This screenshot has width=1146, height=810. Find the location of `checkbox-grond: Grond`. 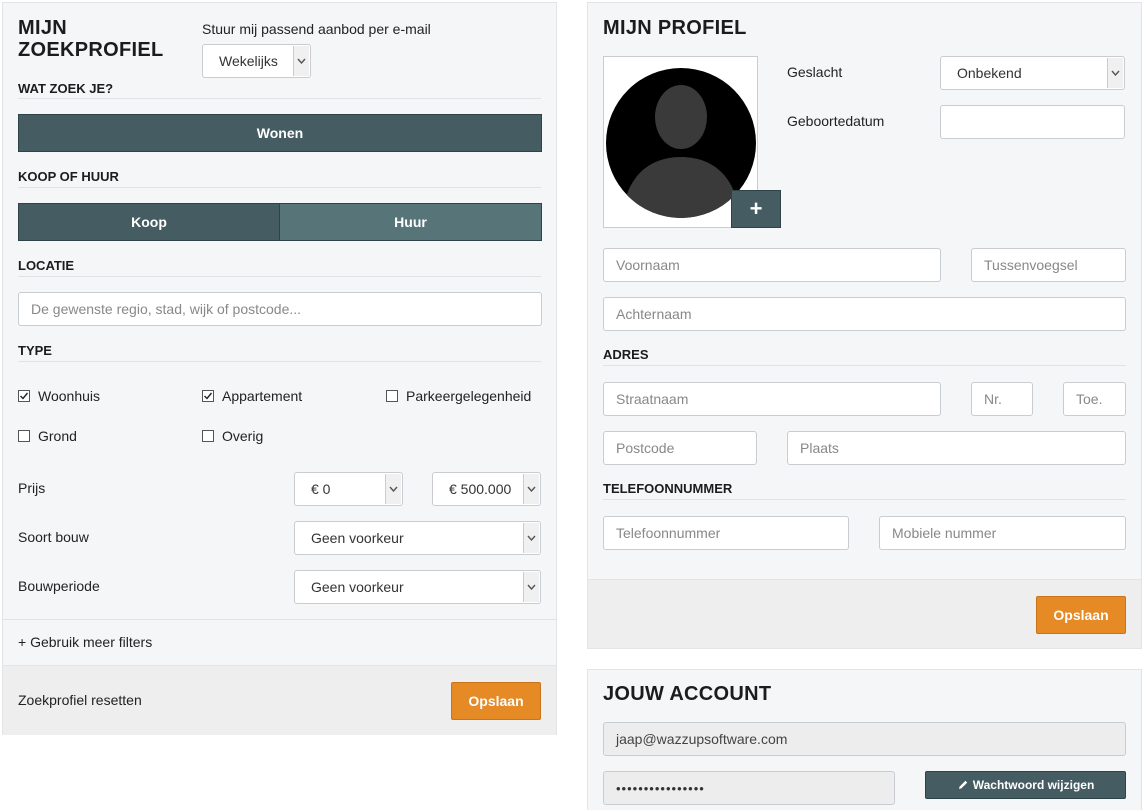

checkbox-grond: Grond is located at coordinates (47, 436).